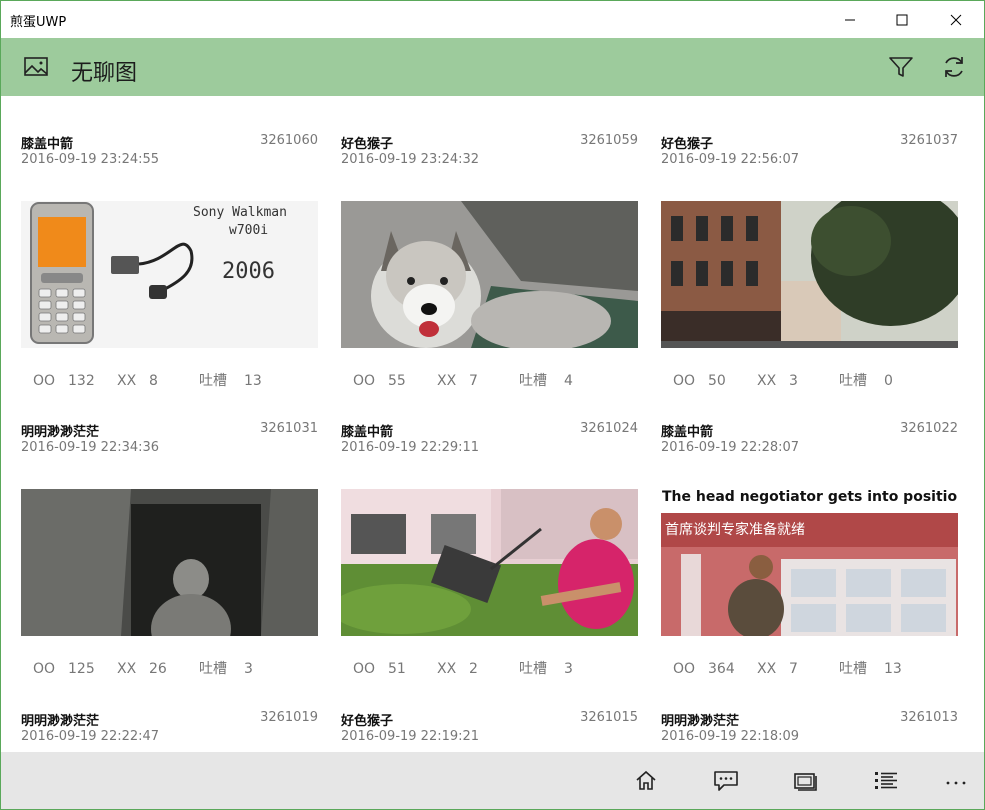 The height and width of the screenshot is (810, 985). What do you see at coordinates (169, 730) in the screenshot?
I see `post-card: 明明渺渺茫茫 3261019 2016-09-19 22:22:47` at bounding box center [169, 730].